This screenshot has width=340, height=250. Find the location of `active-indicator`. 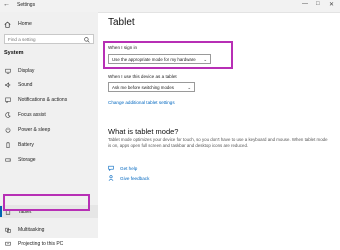

active-indicator is located at coordinates (1, 211).